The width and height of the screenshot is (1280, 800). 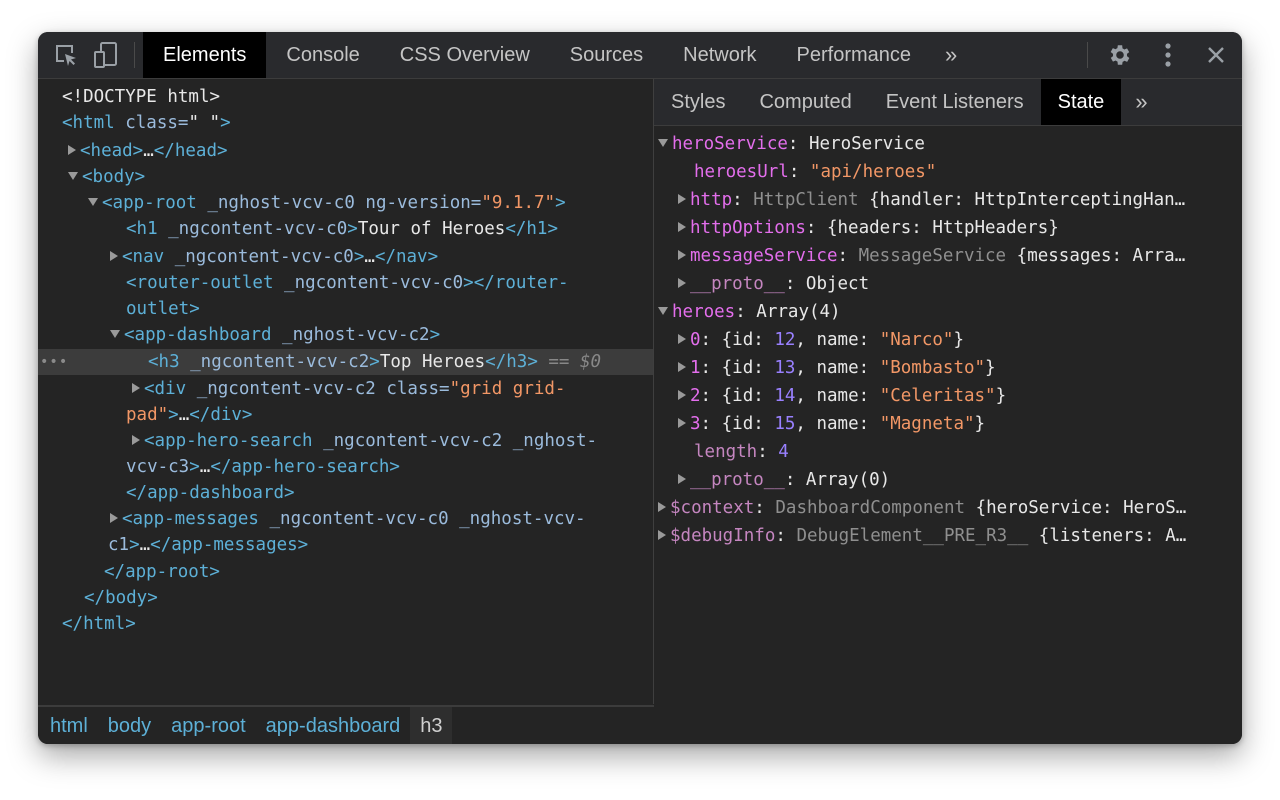 I want to click on dom-node-app-dashboard-close: </app-dashboard>, so click(x=345, y=493).